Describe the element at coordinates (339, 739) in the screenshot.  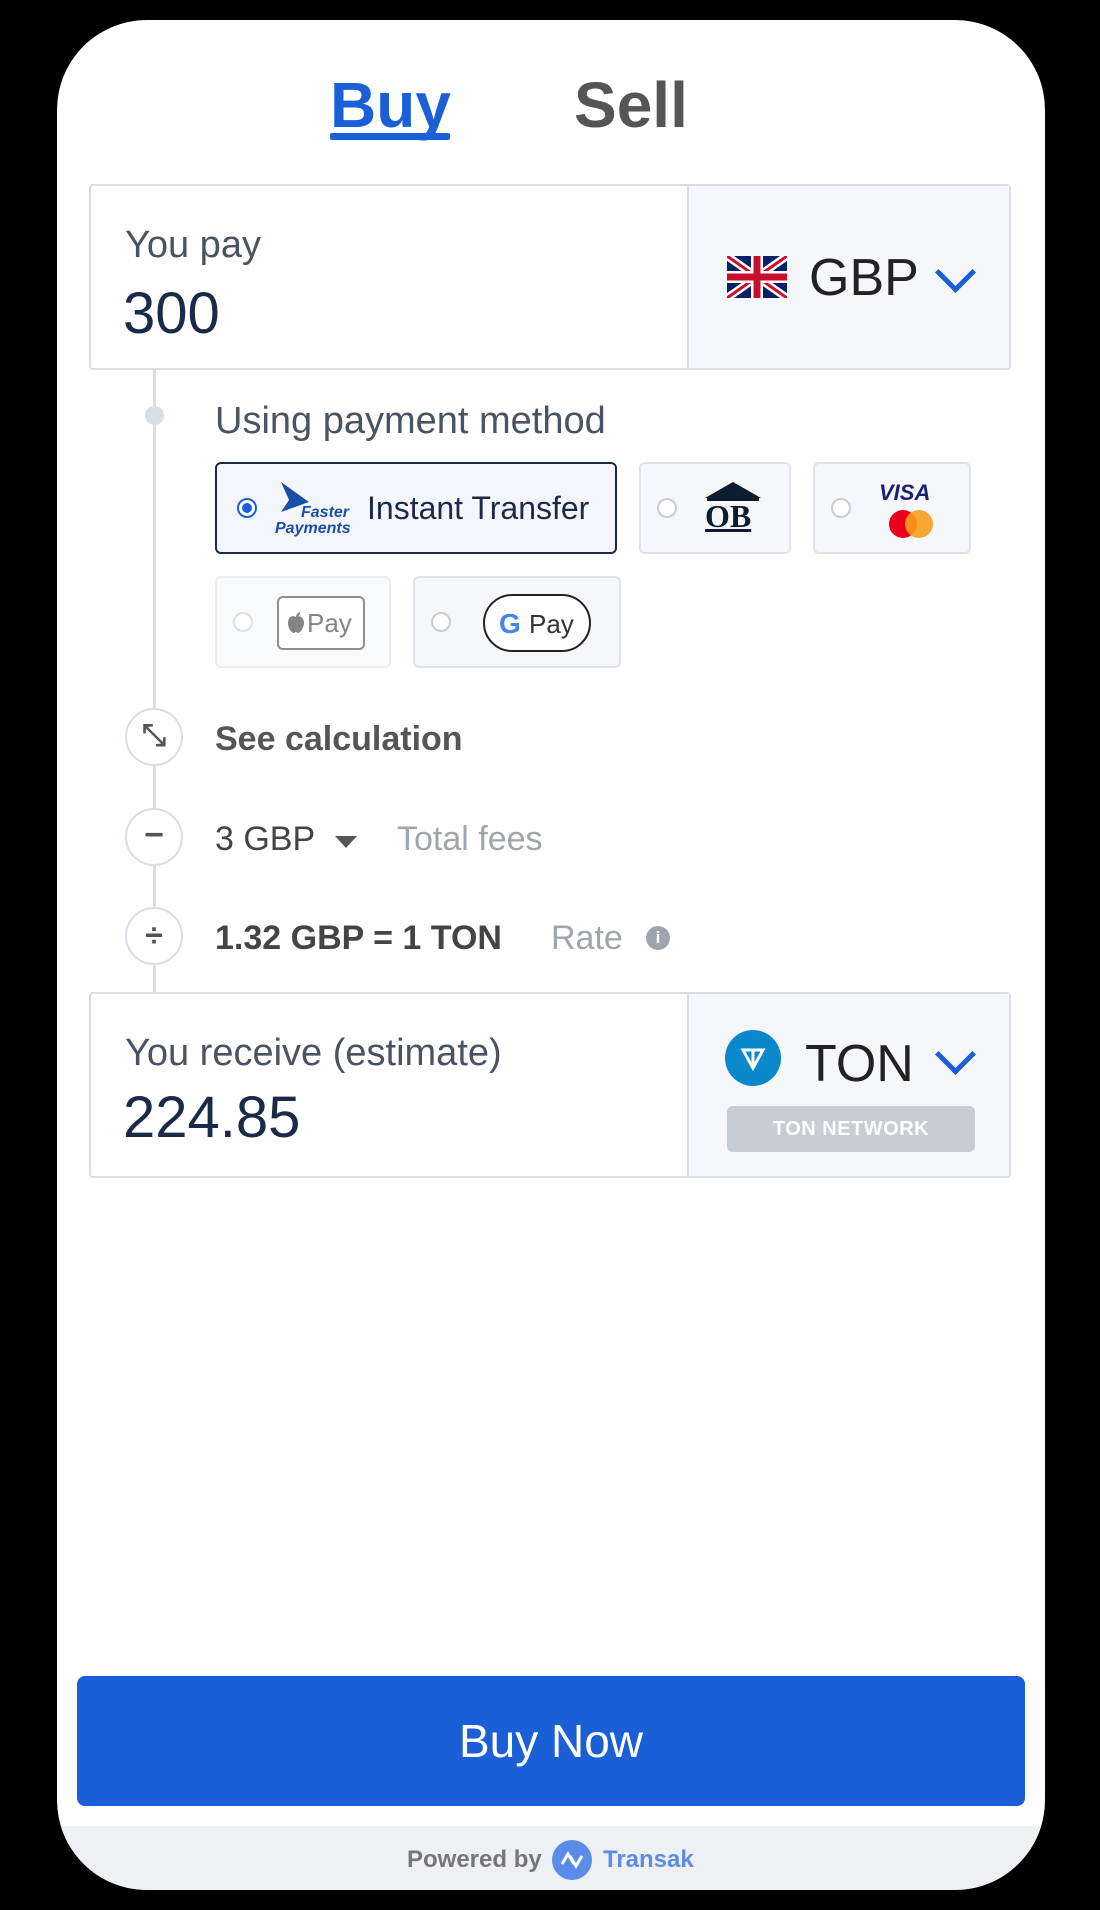
I see `see-calculation-link: See calculation` at that location.